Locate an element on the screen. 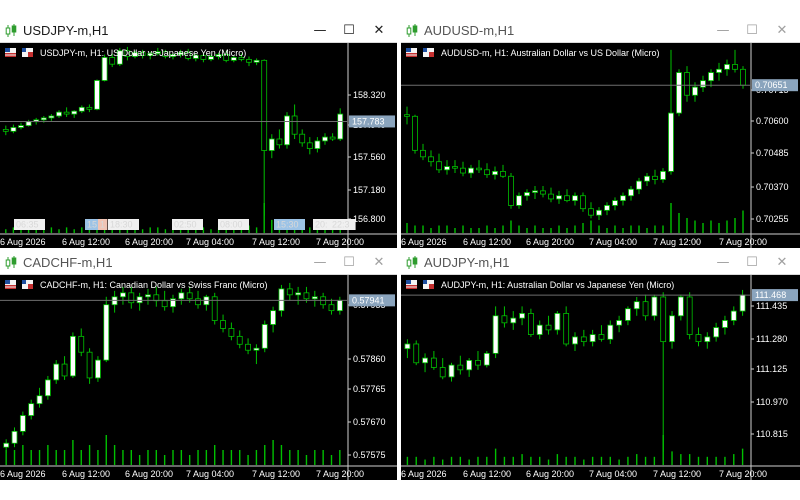 Image resolution: width=800 pixels, height=500 pixels. current-price-label: 157.783 is located at coordinates (368, 121).